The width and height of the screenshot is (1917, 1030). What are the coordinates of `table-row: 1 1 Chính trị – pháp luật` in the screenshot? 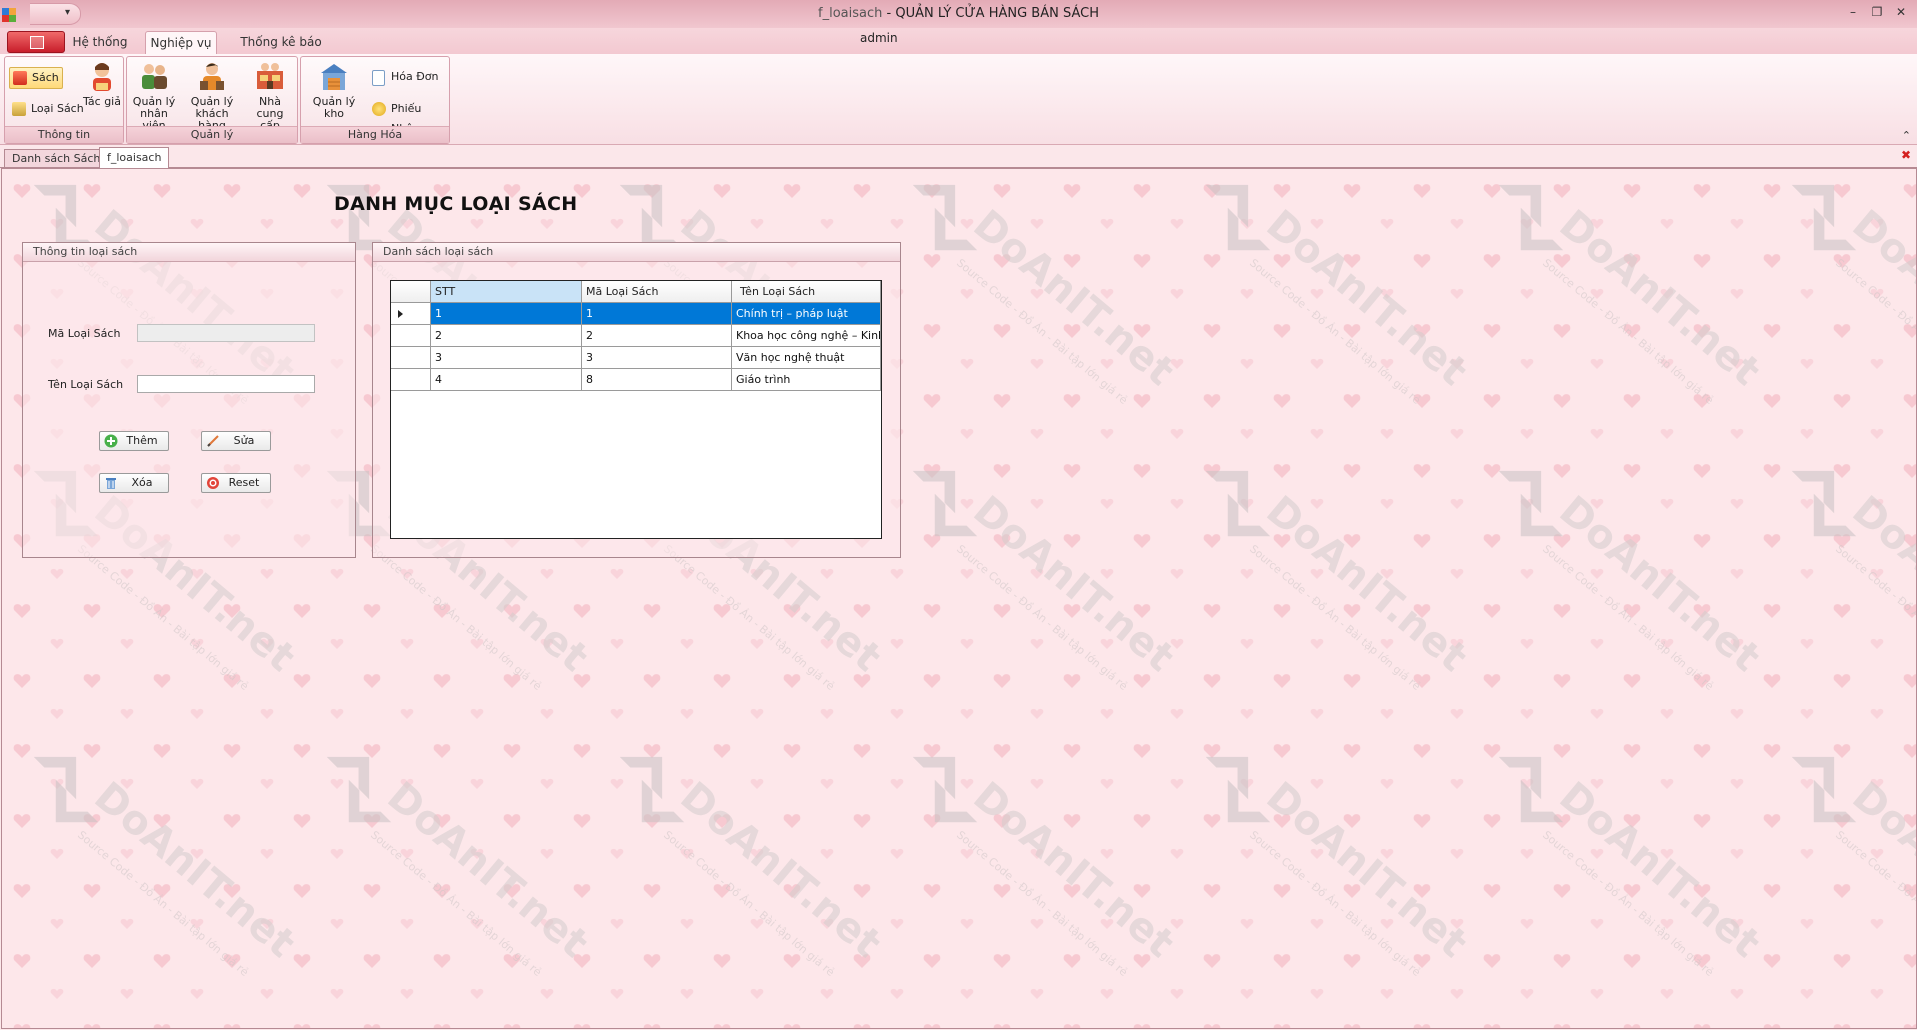 It's located at (636, 314).